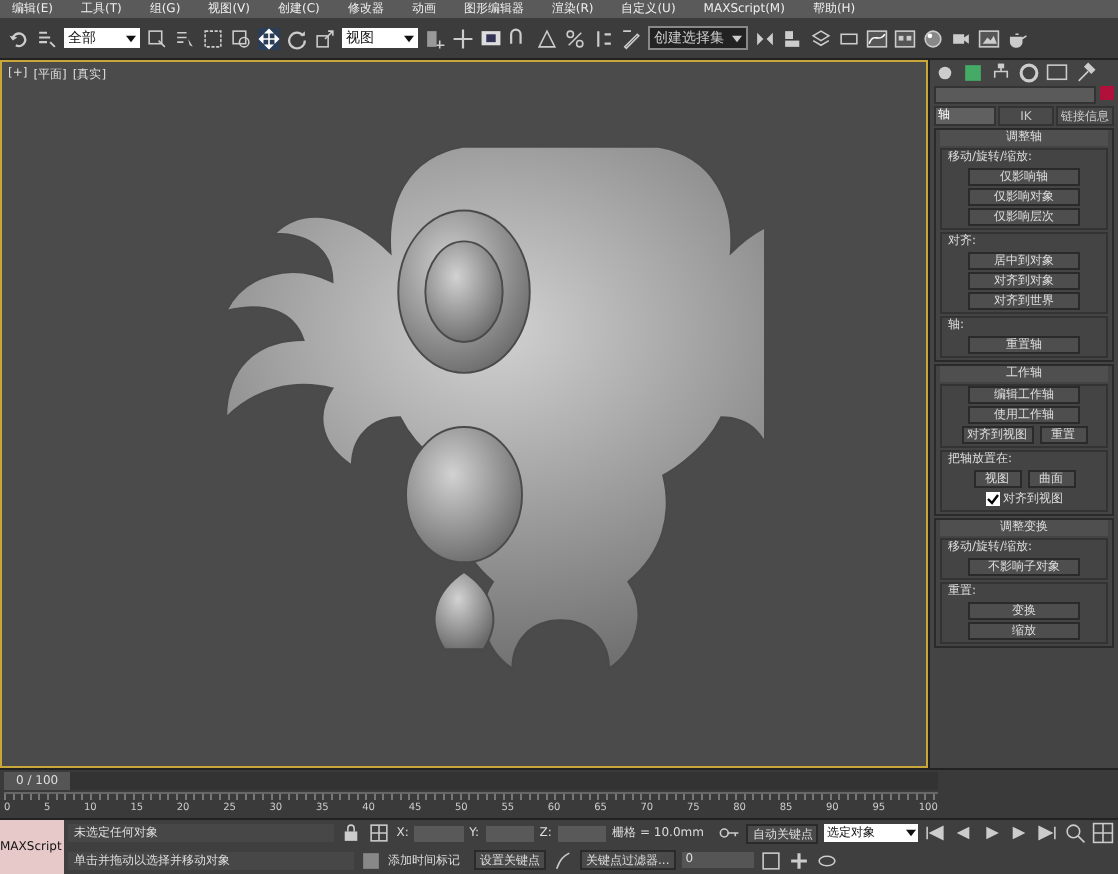  I want to click on curve-editor-icon, so click(877, 38).